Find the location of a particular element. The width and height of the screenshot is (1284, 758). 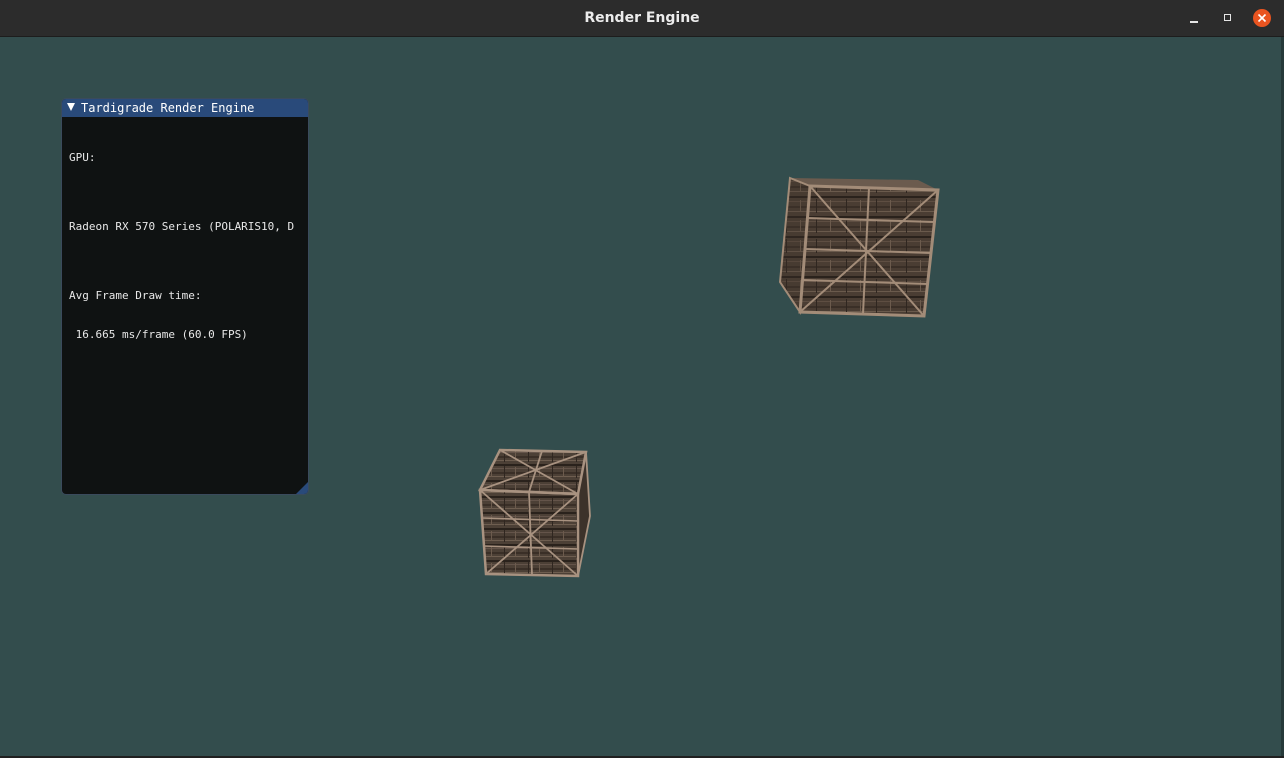

panel-title-bar: Tardigrade Render Engine is located at coordinates (185, 108).